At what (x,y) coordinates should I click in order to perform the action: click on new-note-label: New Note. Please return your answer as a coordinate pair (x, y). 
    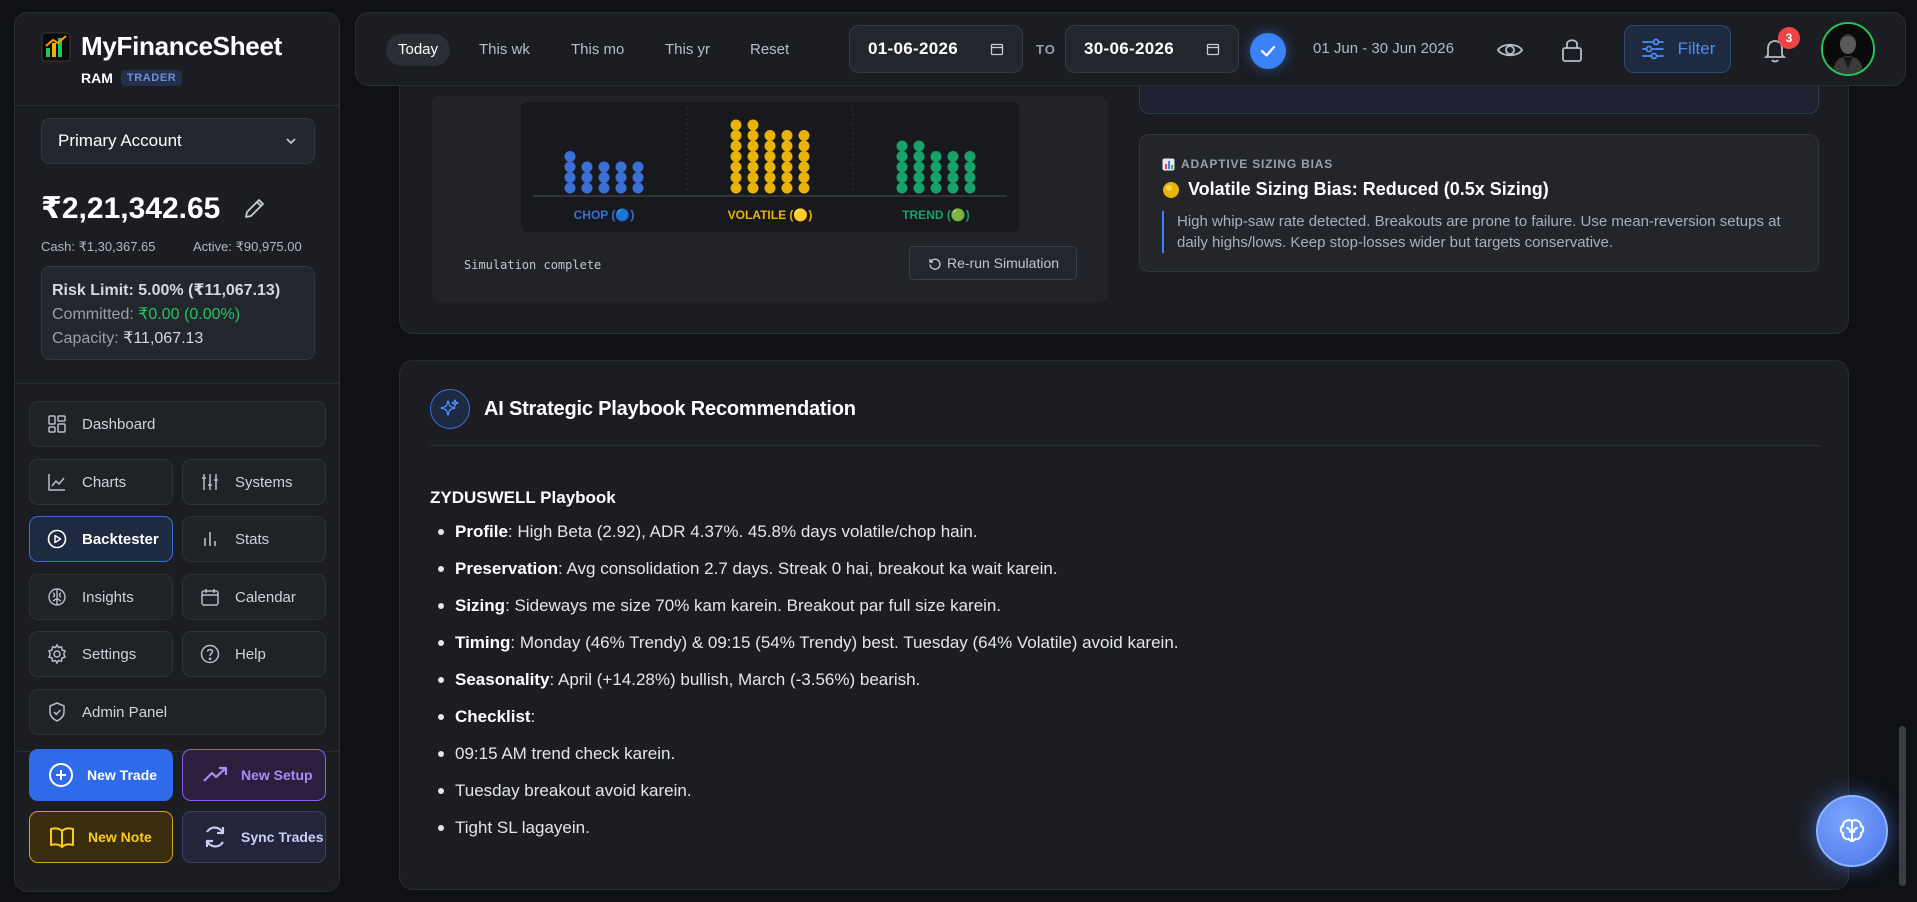
    Looking at the image, I should click on (120, 837).